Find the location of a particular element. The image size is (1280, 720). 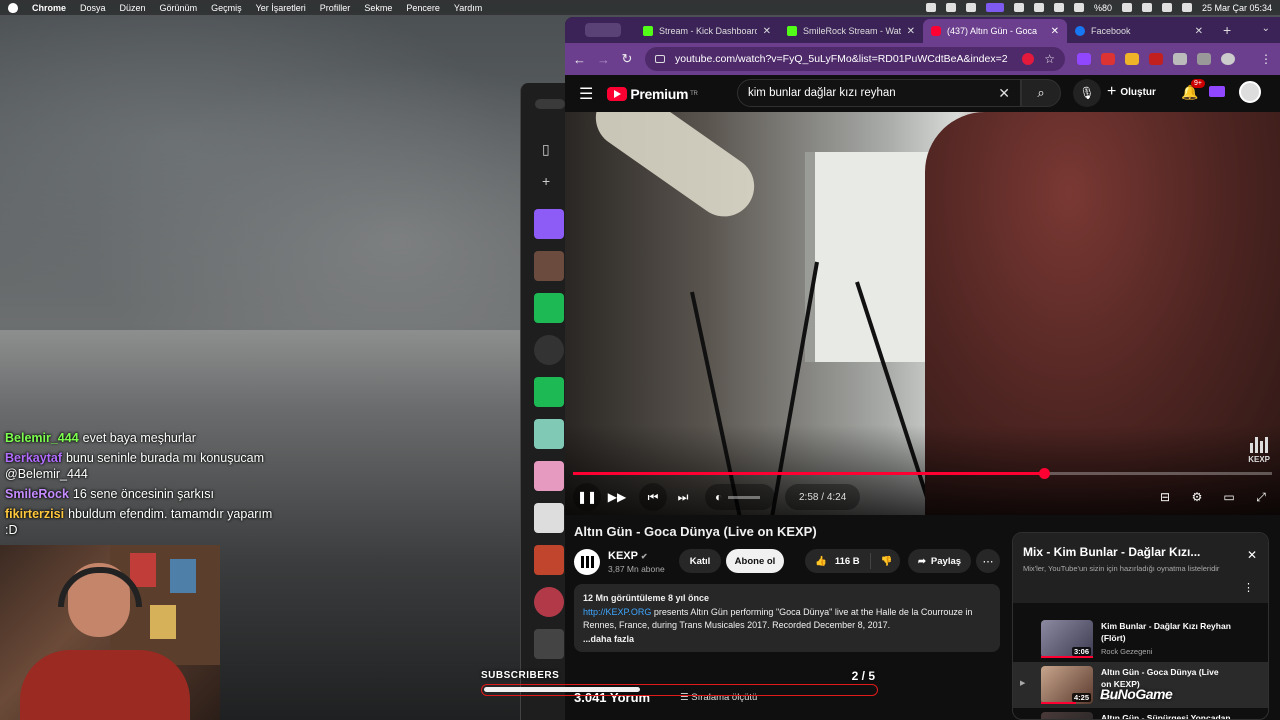

skip-forward-icon: ▶▶ is located at coordinates (617, 497).